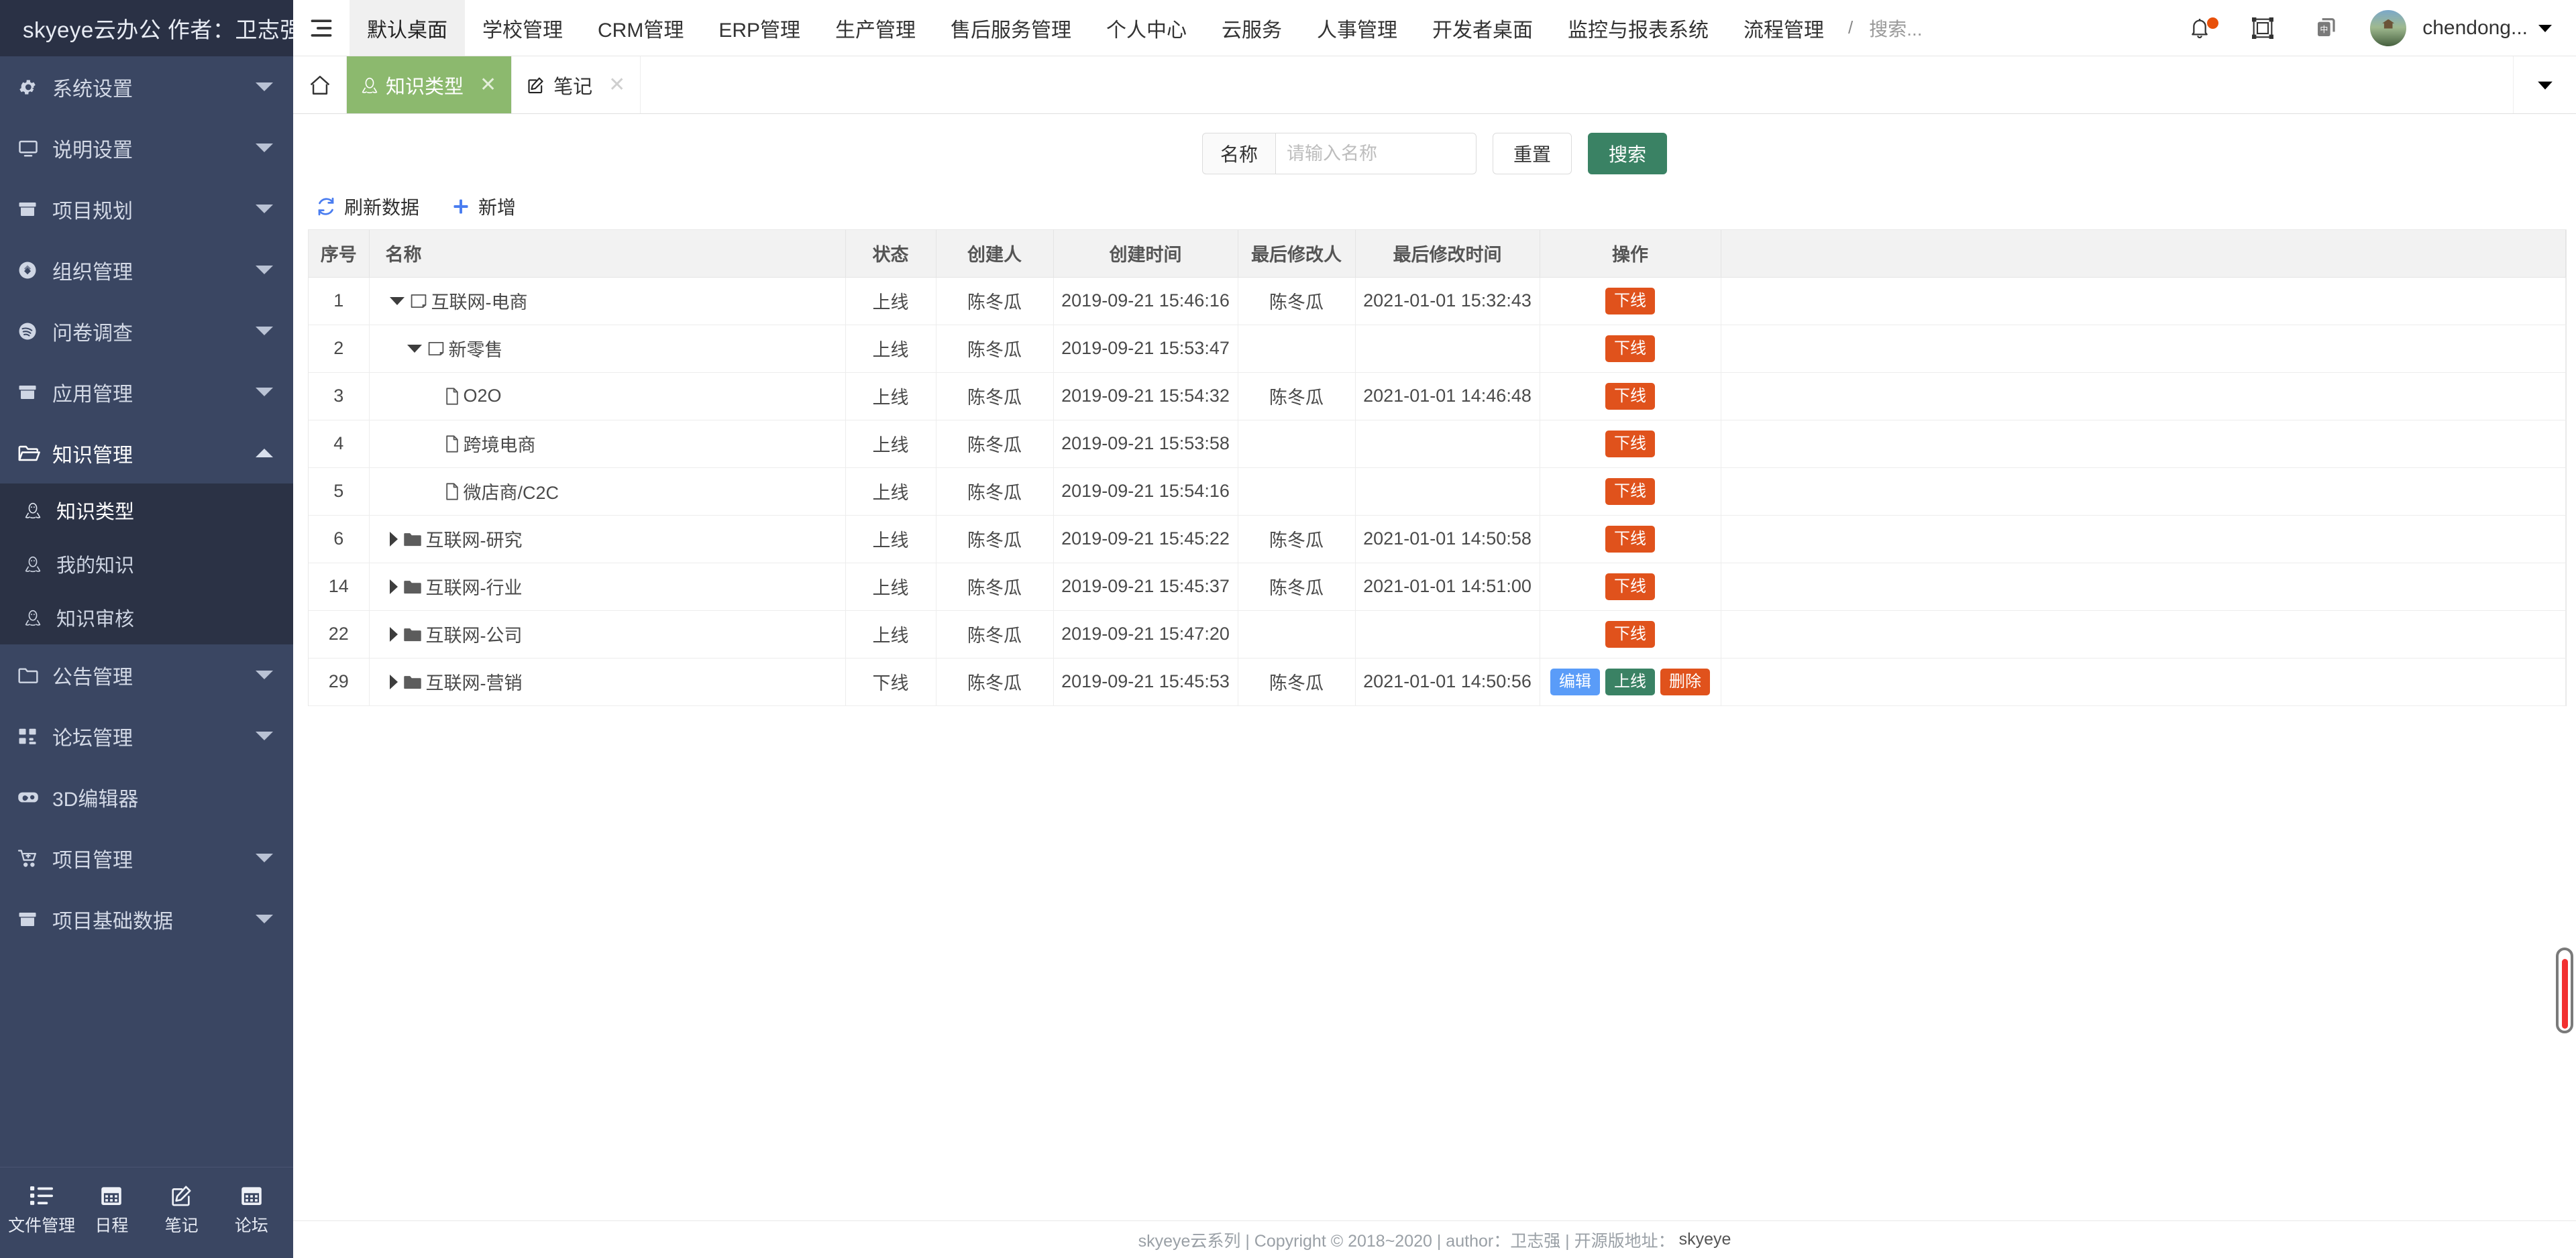  What do you see at coordinates (1532, 153) in the screenshot?
I see `reset-button: 重置` at bounding box center [1532, 153].